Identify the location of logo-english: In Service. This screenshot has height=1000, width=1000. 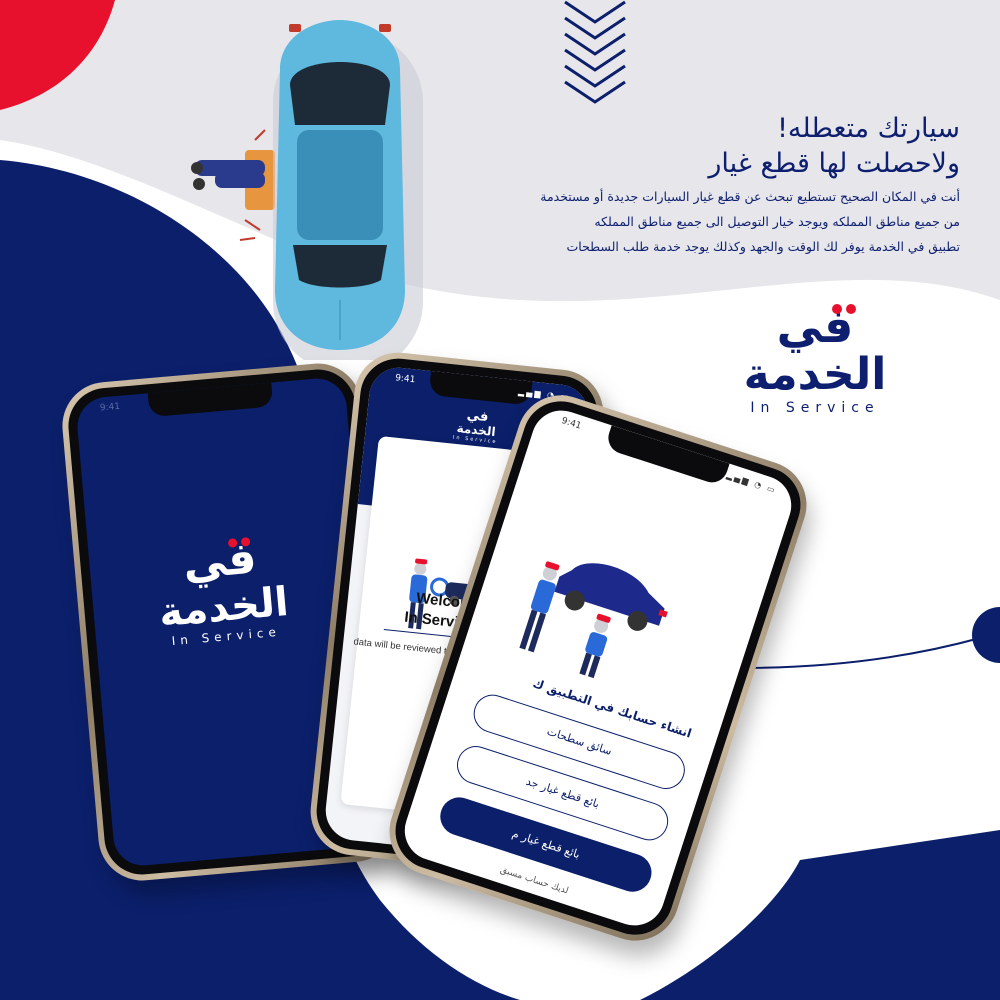
(815, 408).